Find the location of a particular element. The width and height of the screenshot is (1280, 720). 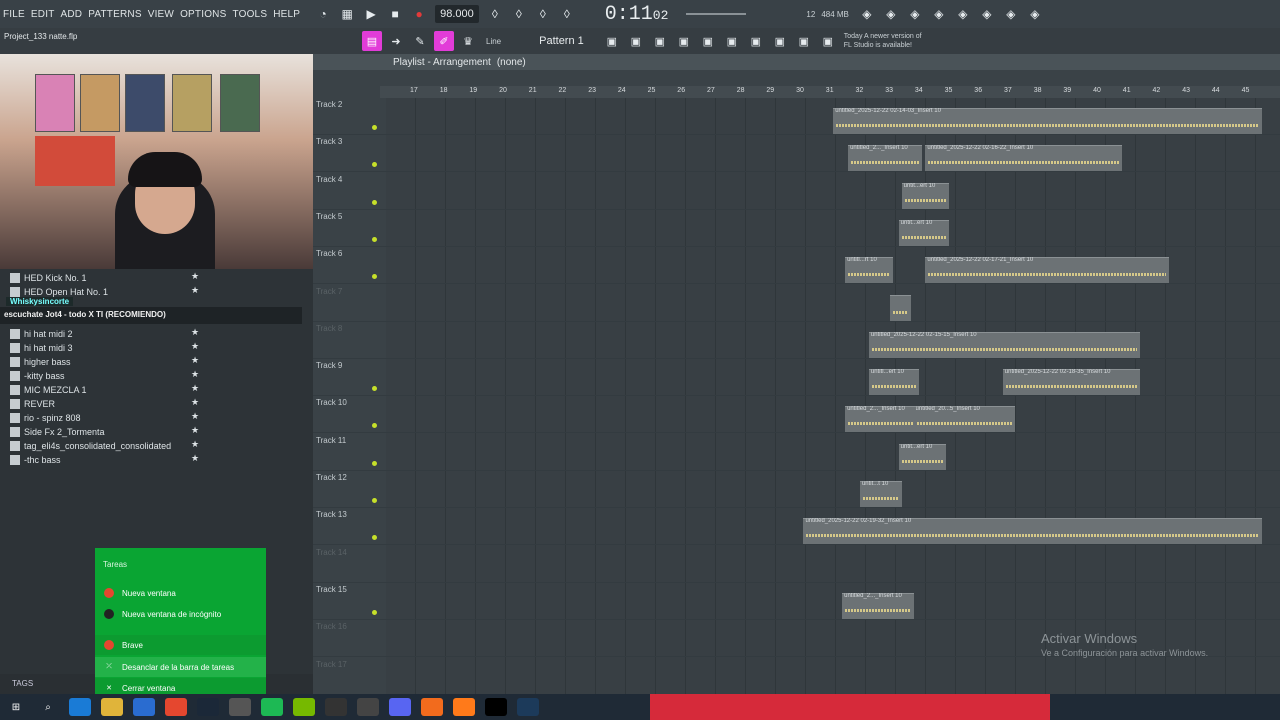

tempo-icon: ▣ is located at coordinates (780, 41).